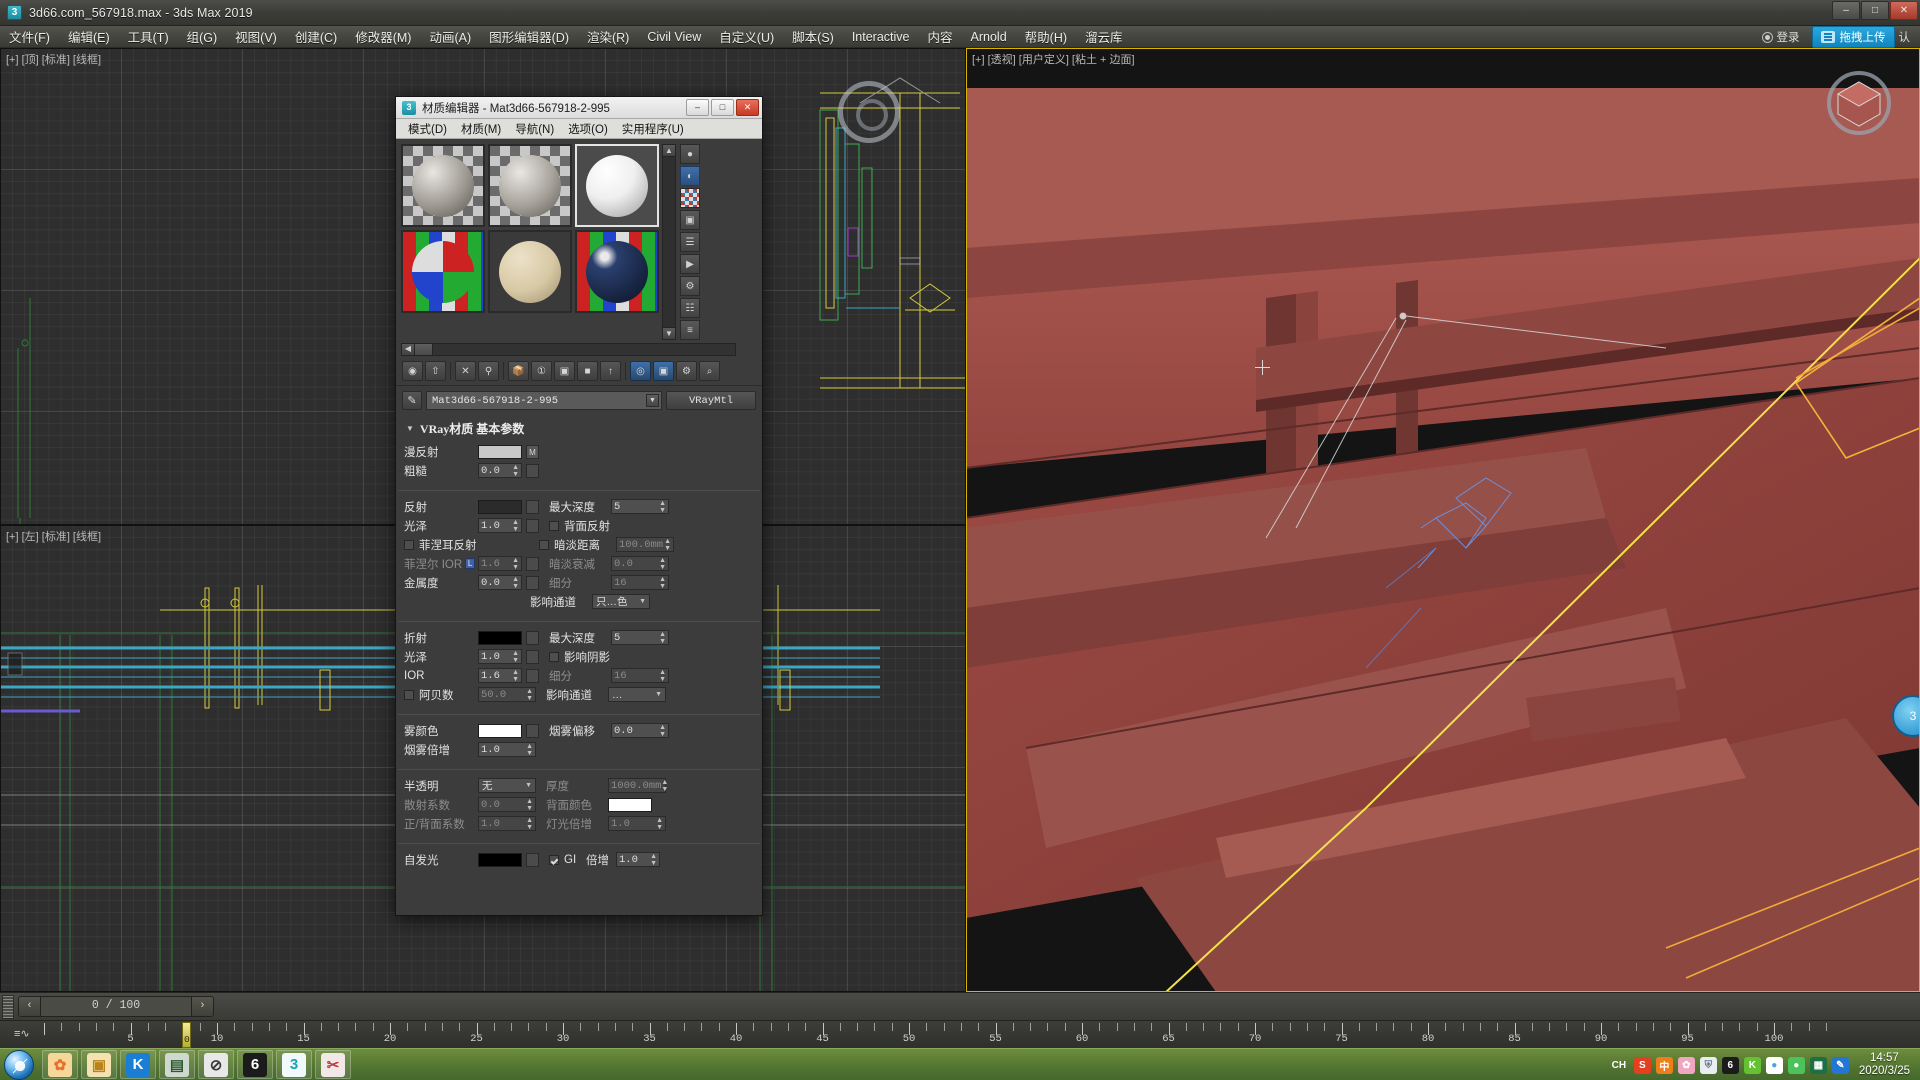  What do you see at coordinates (60, 1064) in the screenshot?
I see `firefox-icon: ✿` at bounding box center [60, 1064].